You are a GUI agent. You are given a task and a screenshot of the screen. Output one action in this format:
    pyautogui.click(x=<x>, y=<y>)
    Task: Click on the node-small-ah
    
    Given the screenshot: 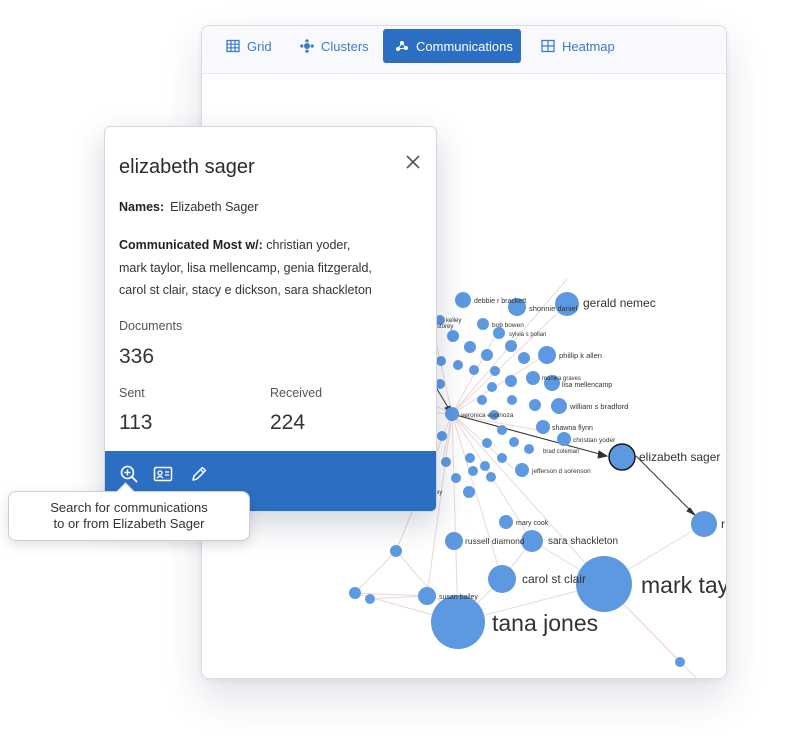 What is the action you would take?
    pyautogui.click(x=396, y=551)
    